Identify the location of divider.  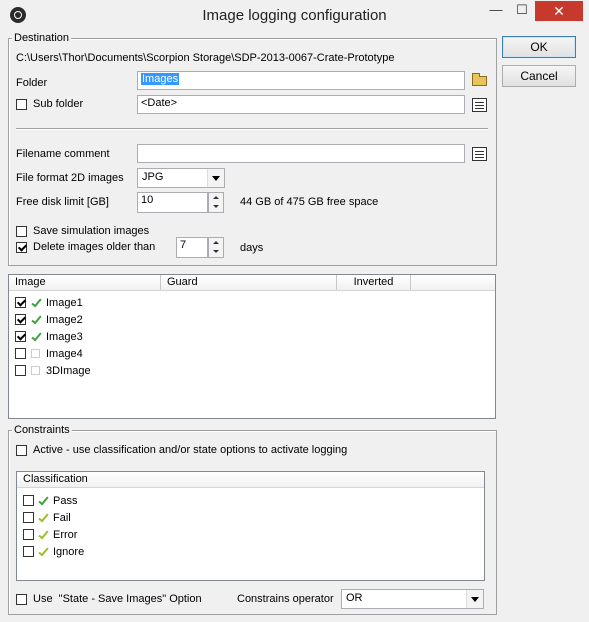
(252, 128).